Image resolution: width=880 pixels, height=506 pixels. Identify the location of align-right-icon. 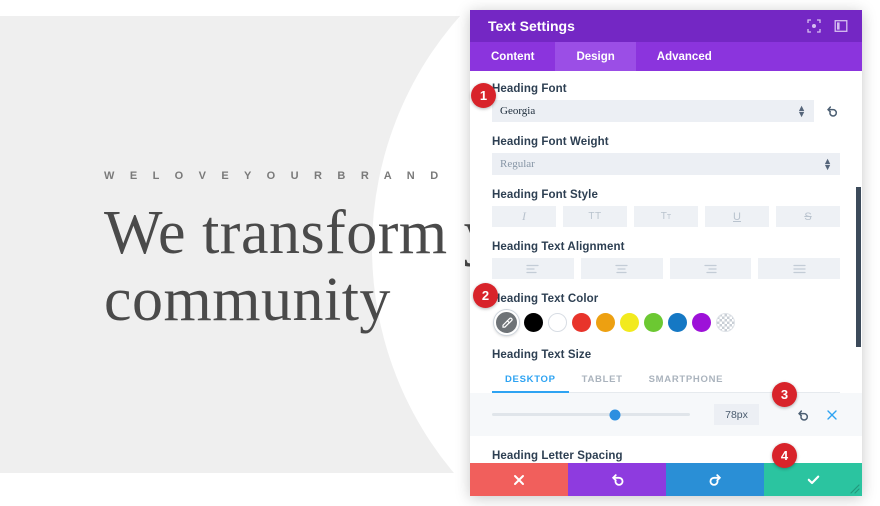
(710, 268).